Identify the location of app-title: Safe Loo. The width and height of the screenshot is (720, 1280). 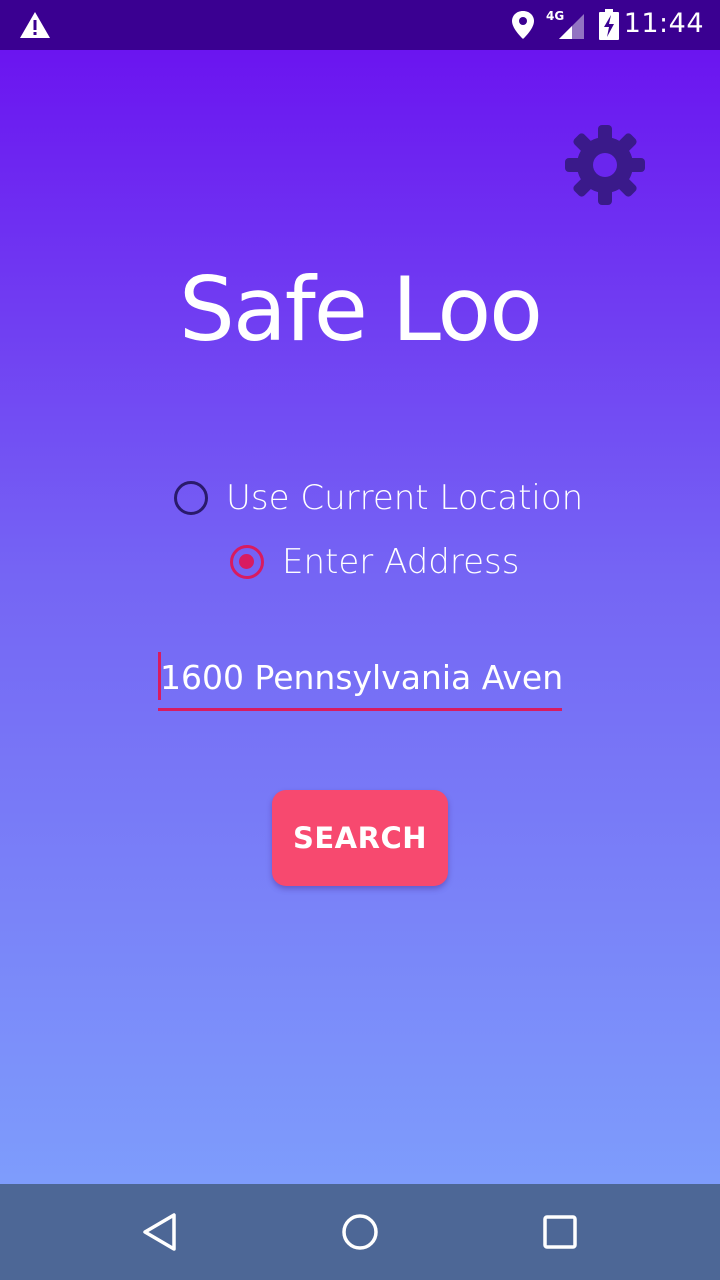
(360, 309).